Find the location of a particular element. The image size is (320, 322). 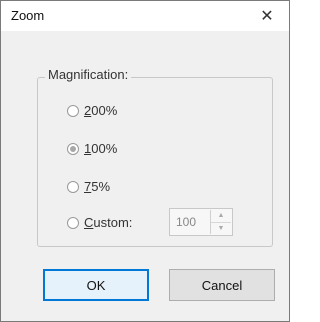

radio-selected-dot is located at coordinates (73, 148).